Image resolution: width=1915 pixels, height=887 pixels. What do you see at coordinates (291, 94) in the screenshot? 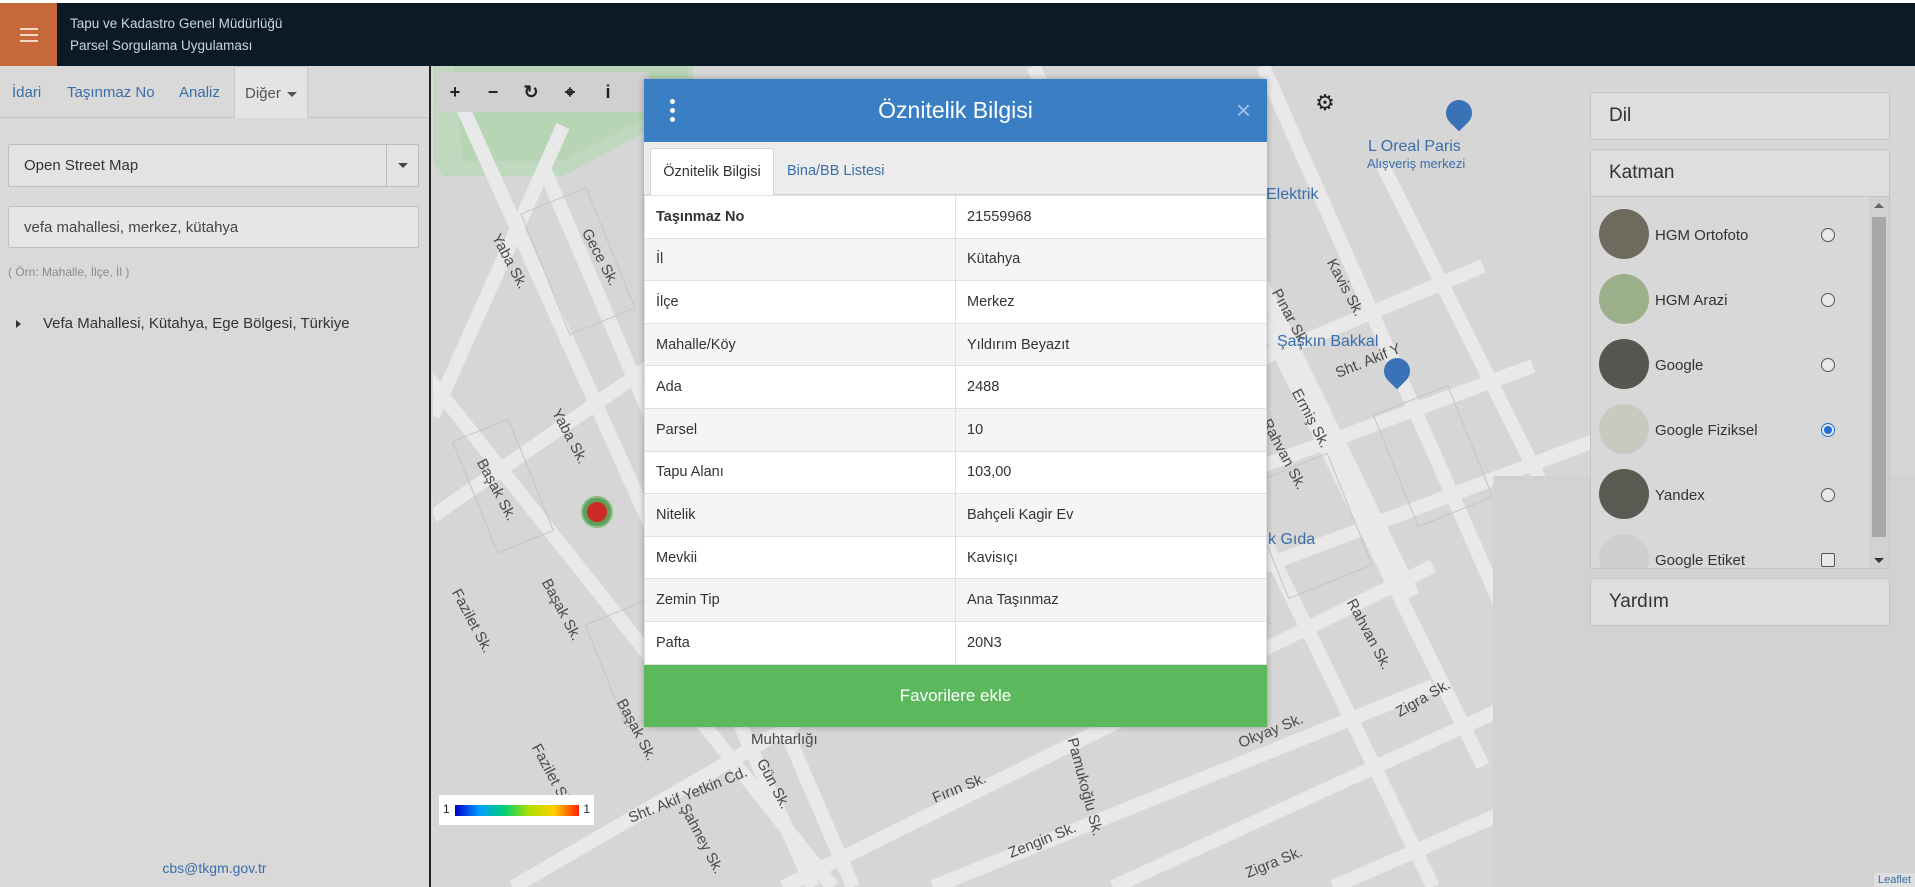
I see `caret-down-icon` at bounding box center [291, 94].